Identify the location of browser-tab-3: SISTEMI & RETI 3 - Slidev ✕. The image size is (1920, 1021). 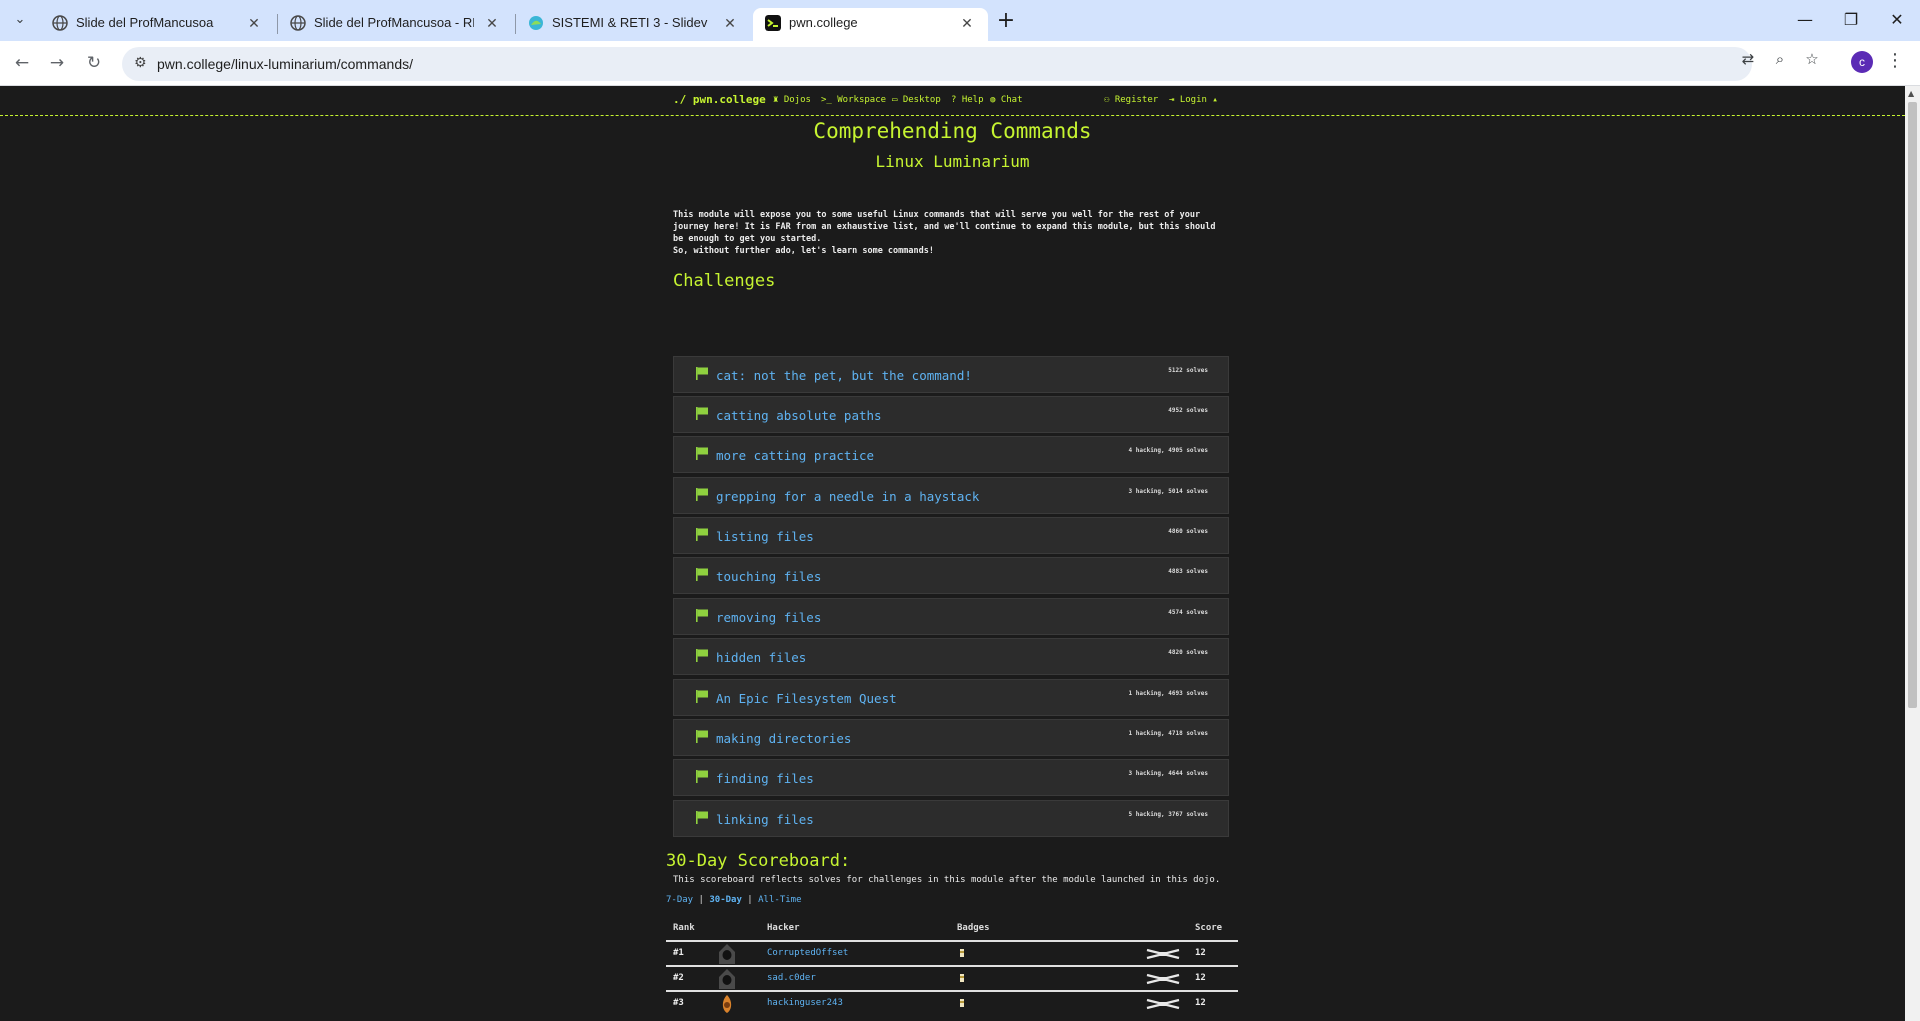
(633, 24).